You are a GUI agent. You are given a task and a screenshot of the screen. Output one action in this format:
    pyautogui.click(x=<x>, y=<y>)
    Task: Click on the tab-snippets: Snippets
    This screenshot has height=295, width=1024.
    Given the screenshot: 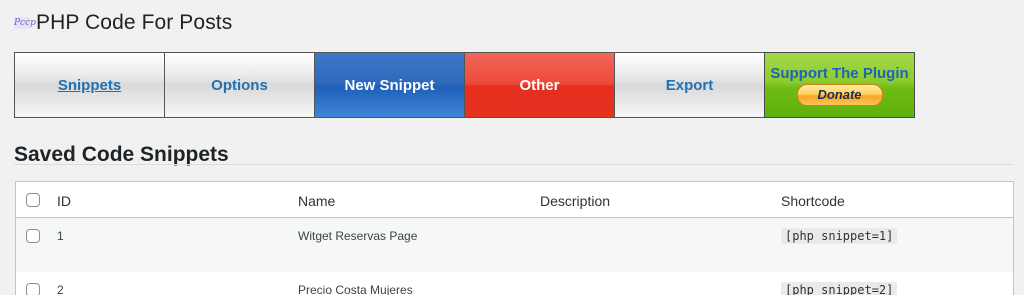 What is the action you would take?
    pyautogui.click(x=89, y=85)
    